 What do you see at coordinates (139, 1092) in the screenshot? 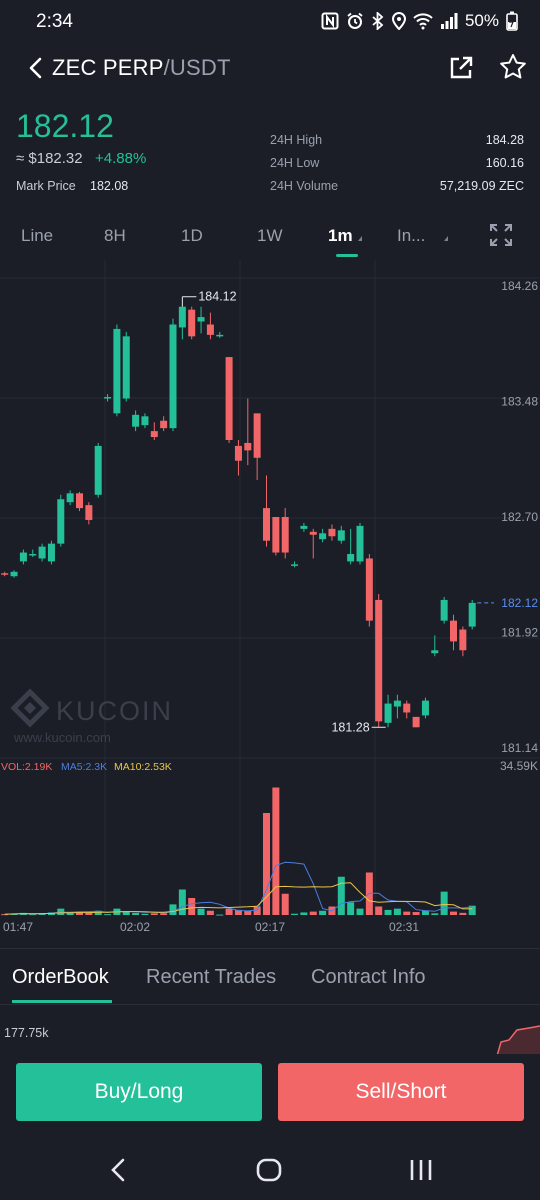
I see `buy-long-button: Buy/Long` at bounding box center [139, 1092].